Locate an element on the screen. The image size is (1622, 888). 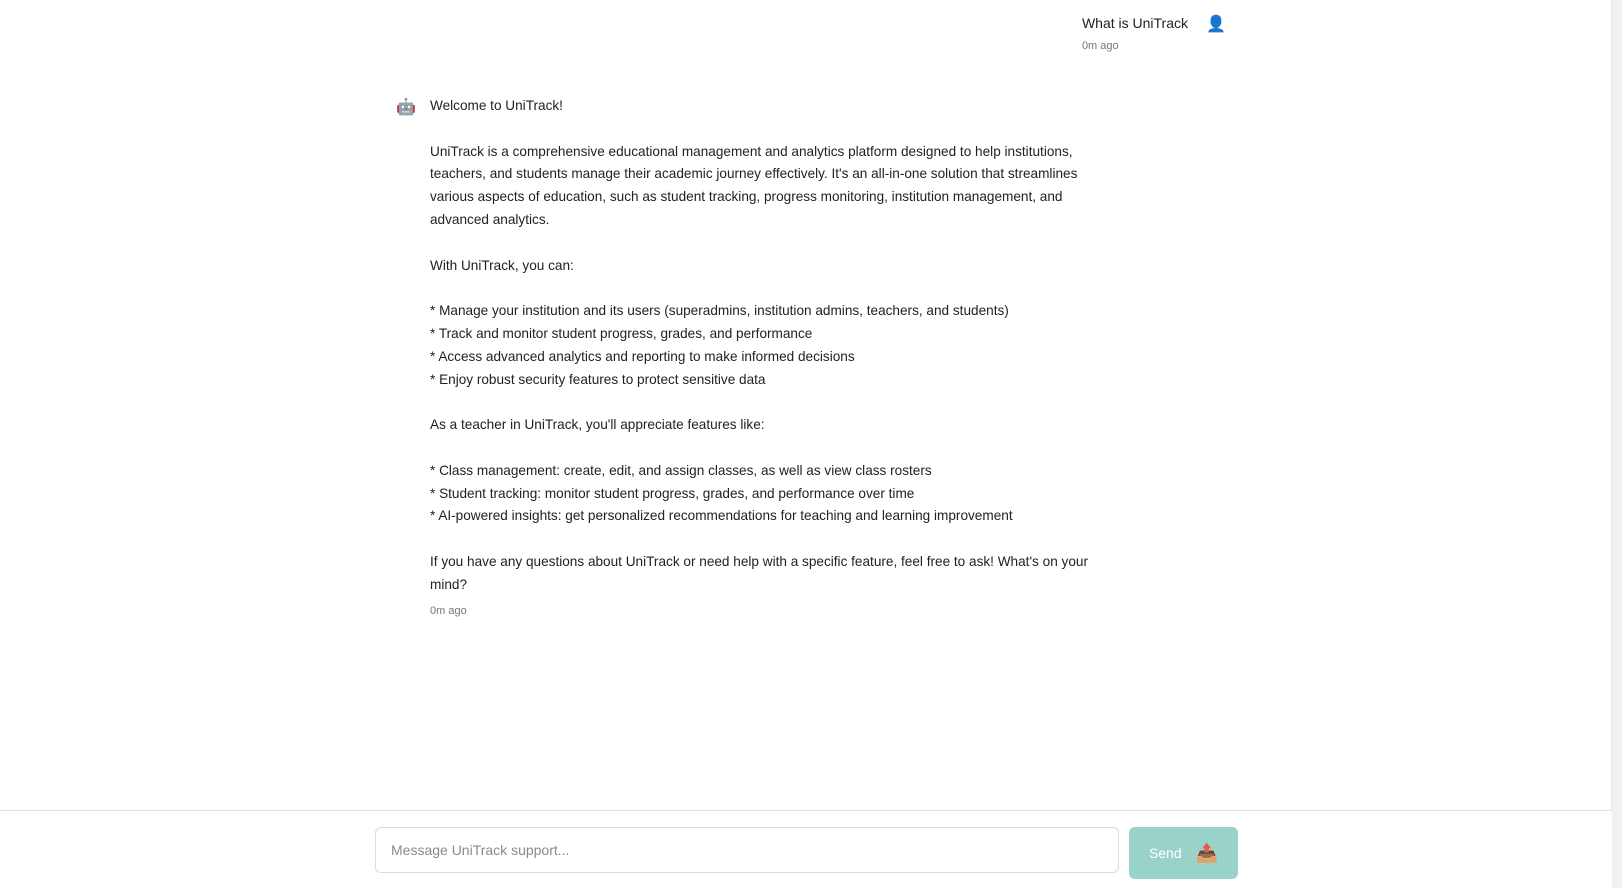
send-button-label: Send is located at coordinates (1165, 853).